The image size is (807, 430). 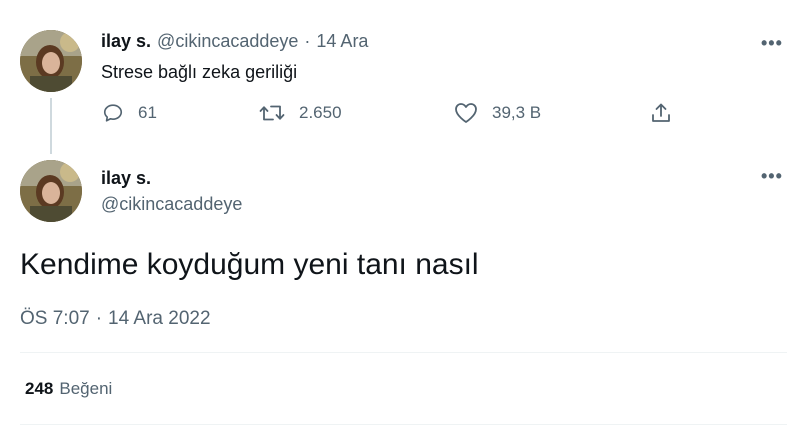 I want to click on reply-count: 61, so click(x=147, y=112).